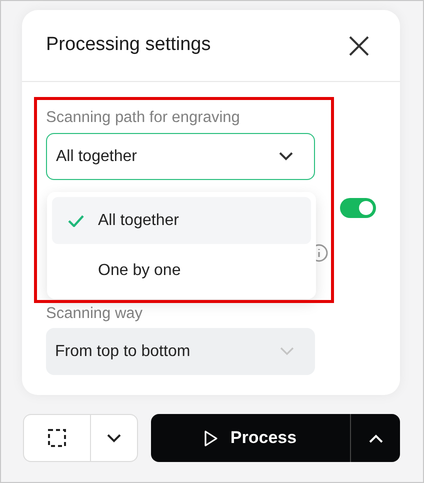 This screenshot has width=424, height=483. What do you see at coordinates (143, 118) in the screenshot?
I see `field-label: Scanning path for engraving` at bounding box center [143, 118].